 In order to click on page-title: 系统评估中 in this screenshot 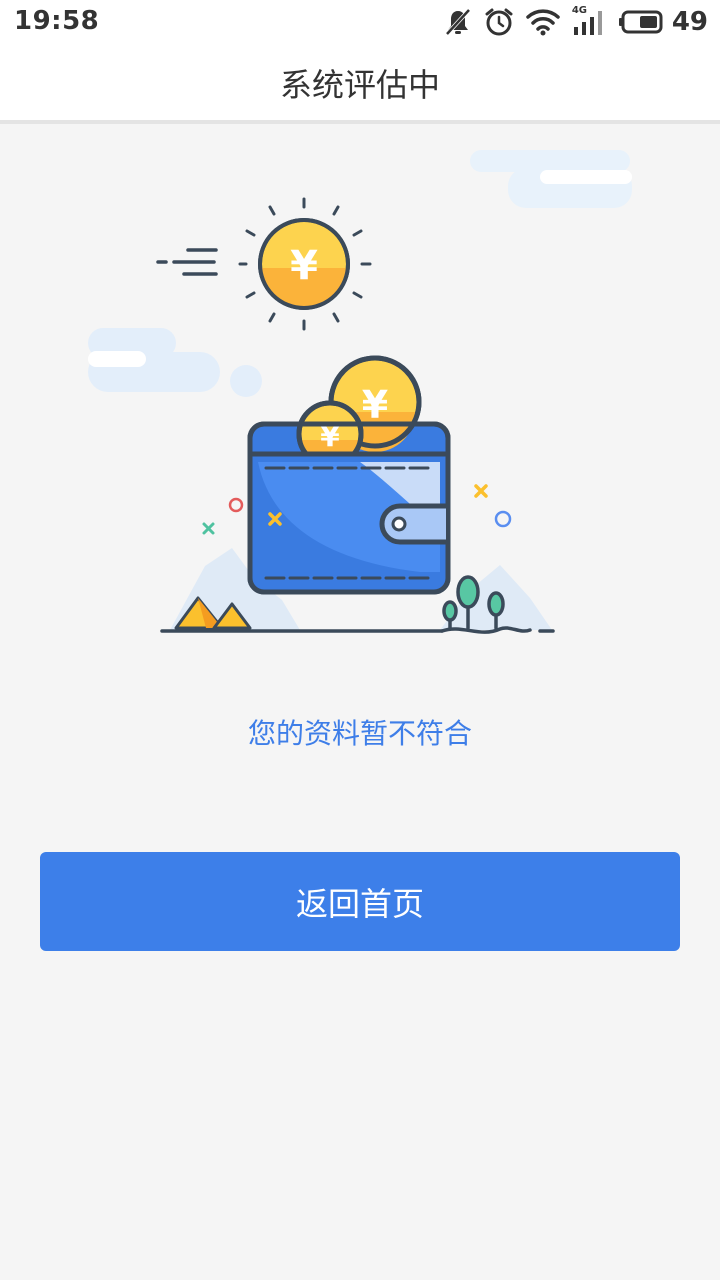, I will do `click(359, 85)`.